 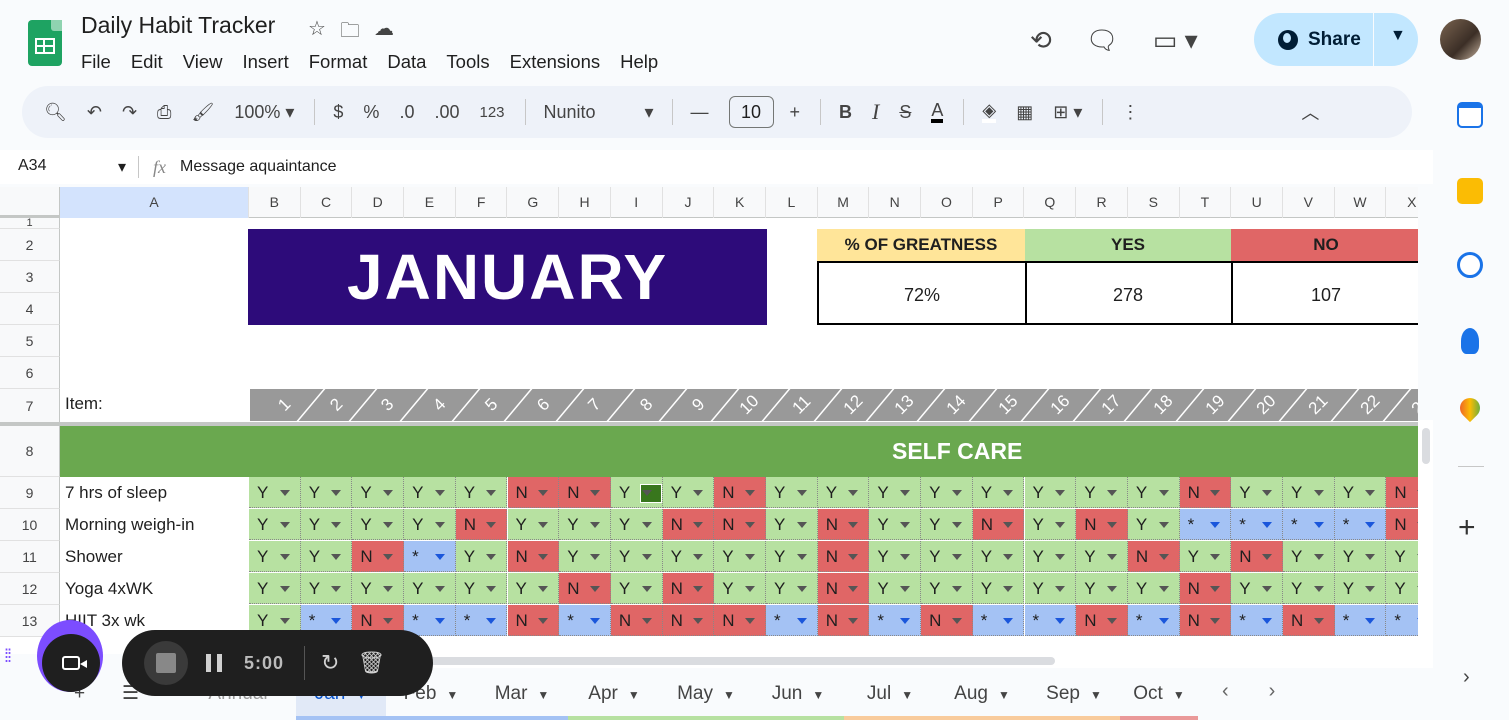 I want to click on comments-icon: 🗨, so click(x=1102, y=40).